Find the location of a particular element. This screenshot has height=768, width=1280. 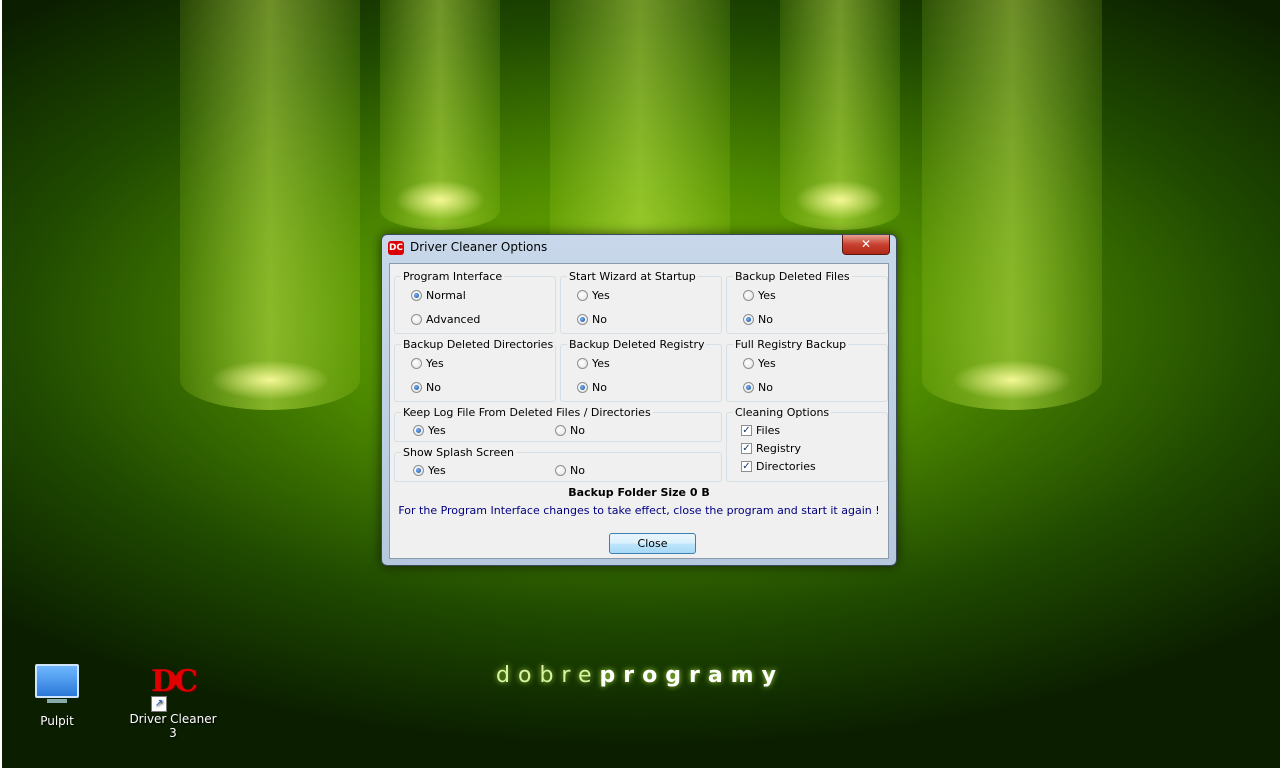

radio-splash-yes: Yes is located at coordinates (429, 470).